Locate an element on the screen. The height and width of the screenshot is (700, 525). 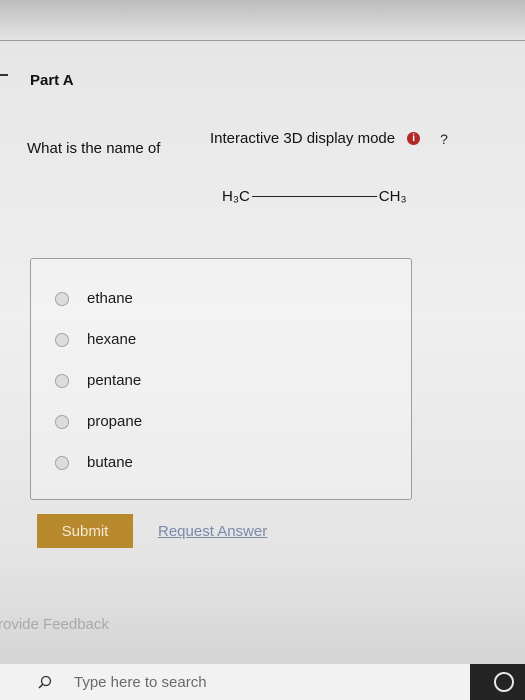
molecule-structure: H₃C CH₃ is located at coordinates (314, 196).